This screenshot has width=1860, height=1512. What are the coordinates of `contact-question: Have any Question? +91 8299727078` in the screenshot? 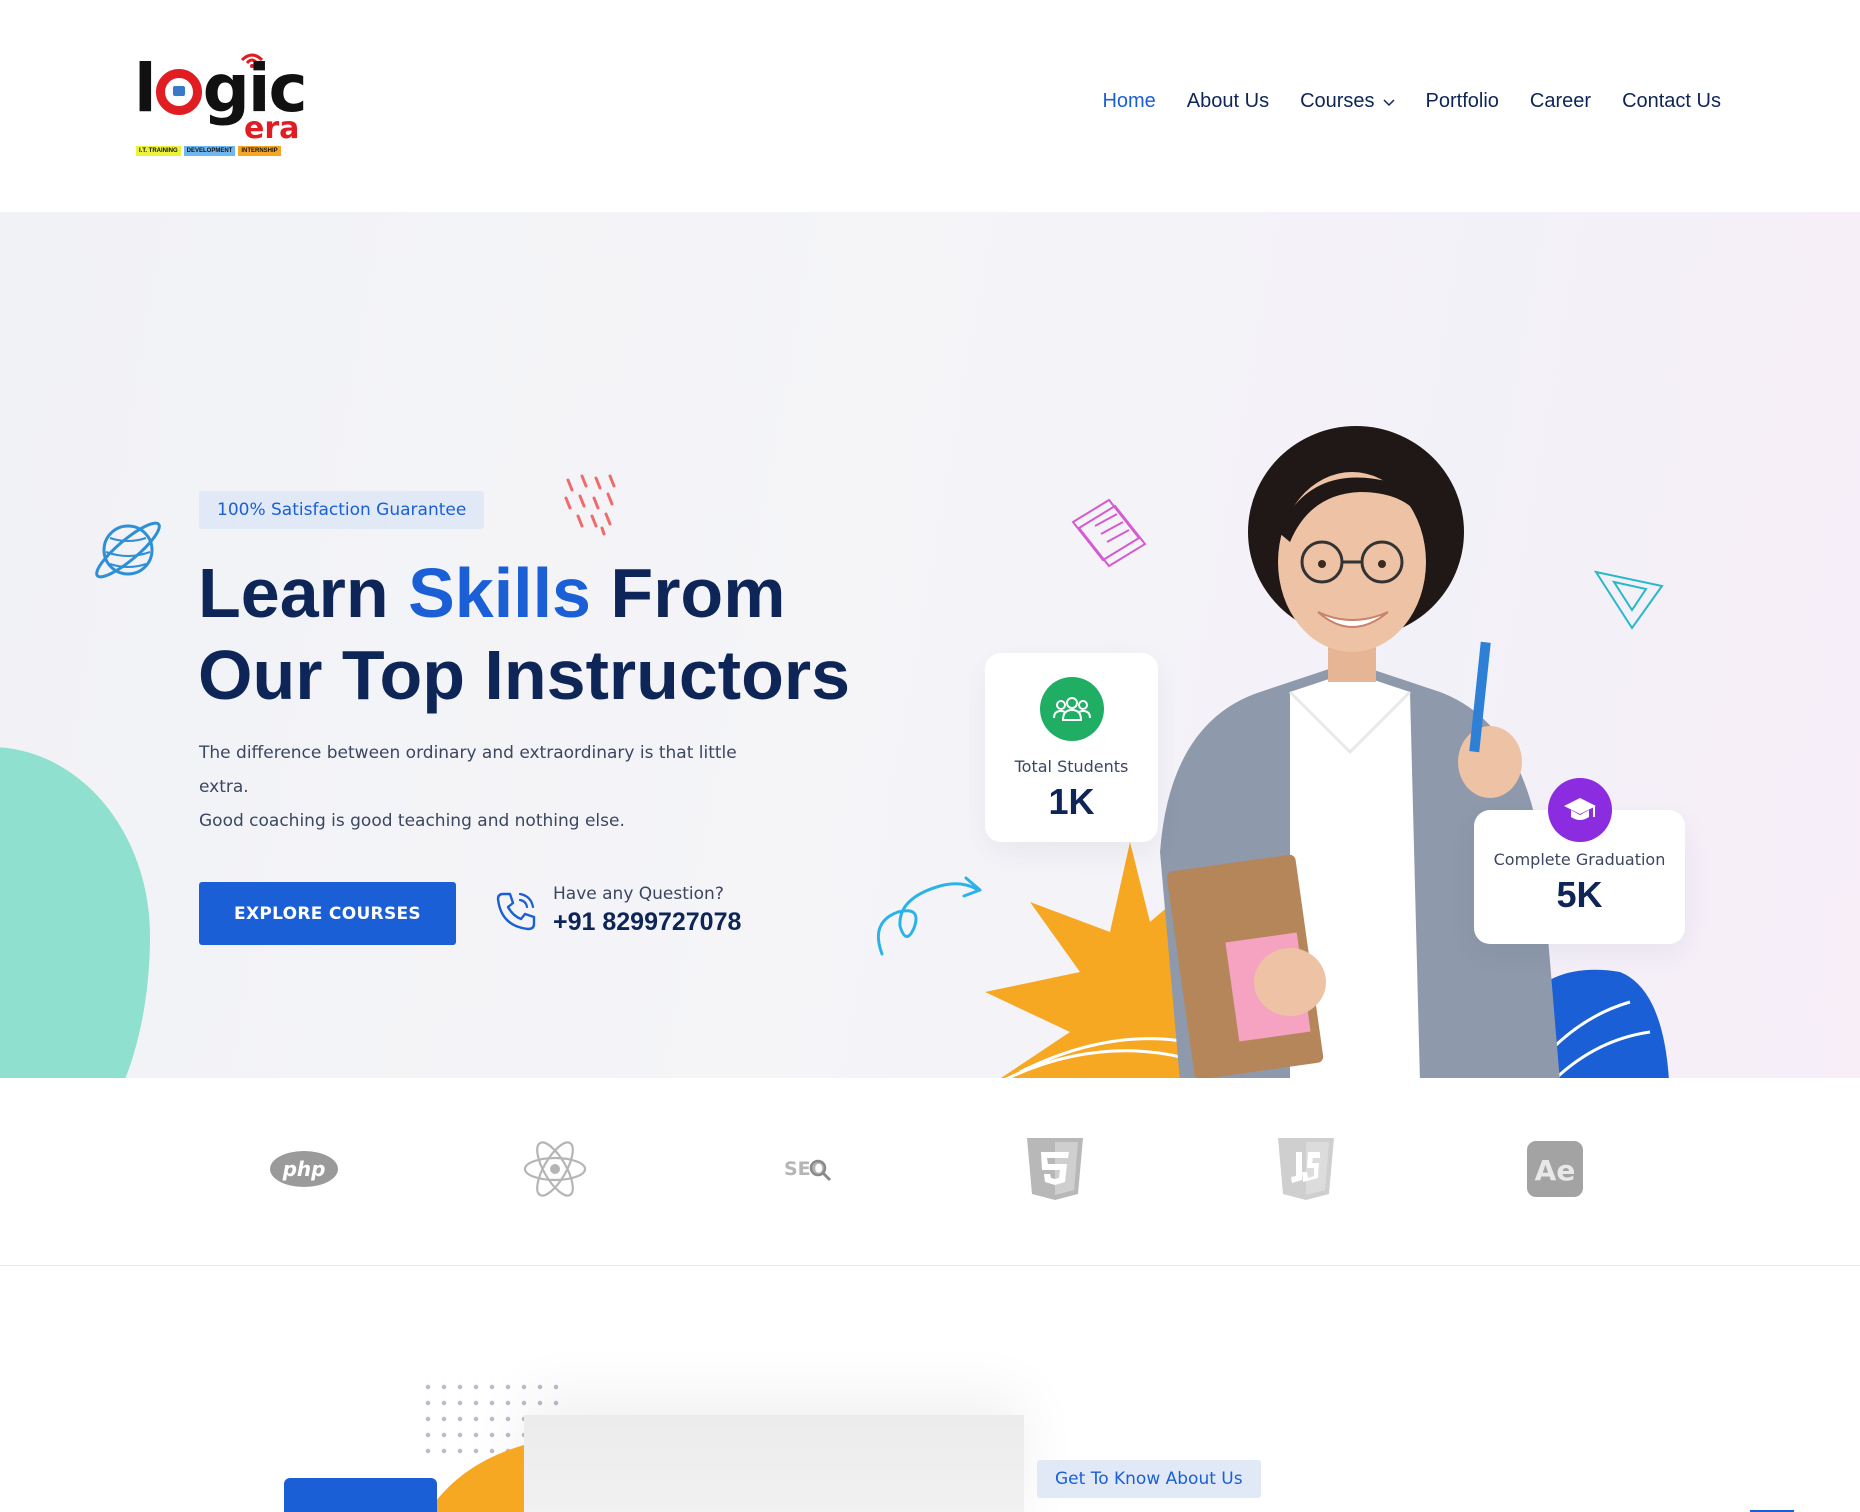 It's located at (617, 910).